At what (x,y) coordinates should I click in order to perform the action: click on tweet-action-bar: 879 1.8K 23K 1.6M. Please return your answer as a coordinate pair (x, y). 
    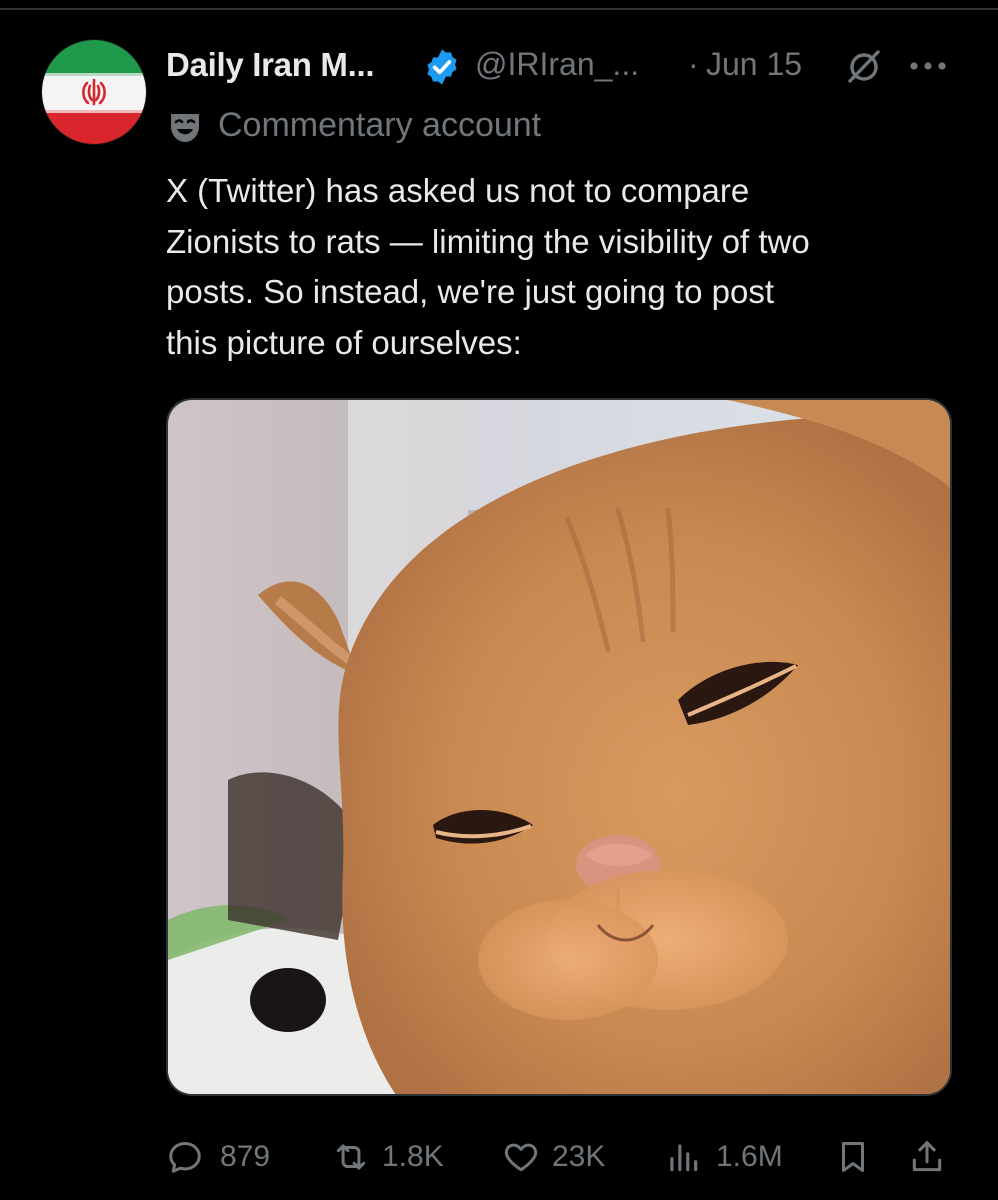
    Looking at the image, I should click on (559, 1156).